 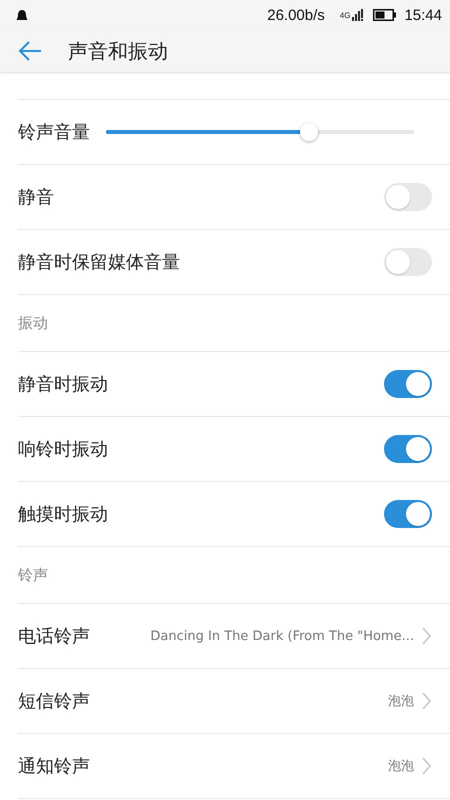 What do you see at coordinates (33, 575) in the screenshot?
I see `section-header: 铃声` at bounding box center [33, 575].